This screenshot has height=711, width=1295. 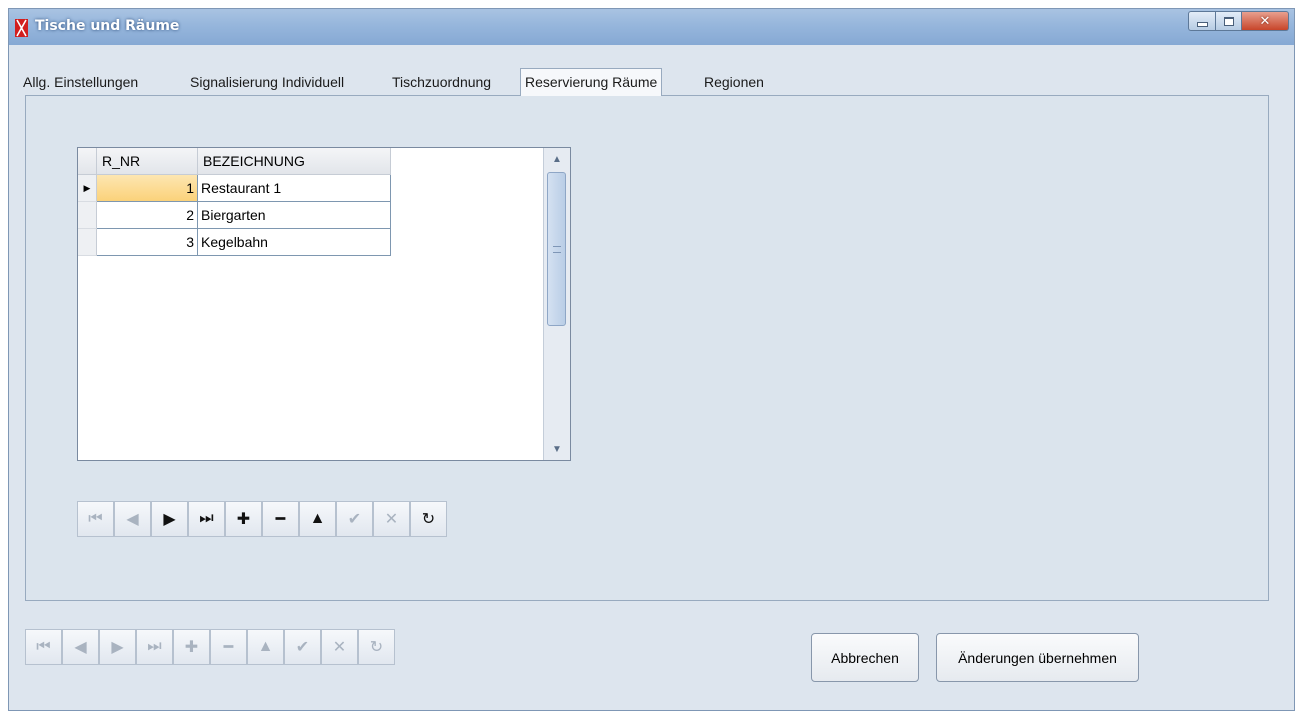 I want to click on maximize-button, so click(x=1228, y=21).